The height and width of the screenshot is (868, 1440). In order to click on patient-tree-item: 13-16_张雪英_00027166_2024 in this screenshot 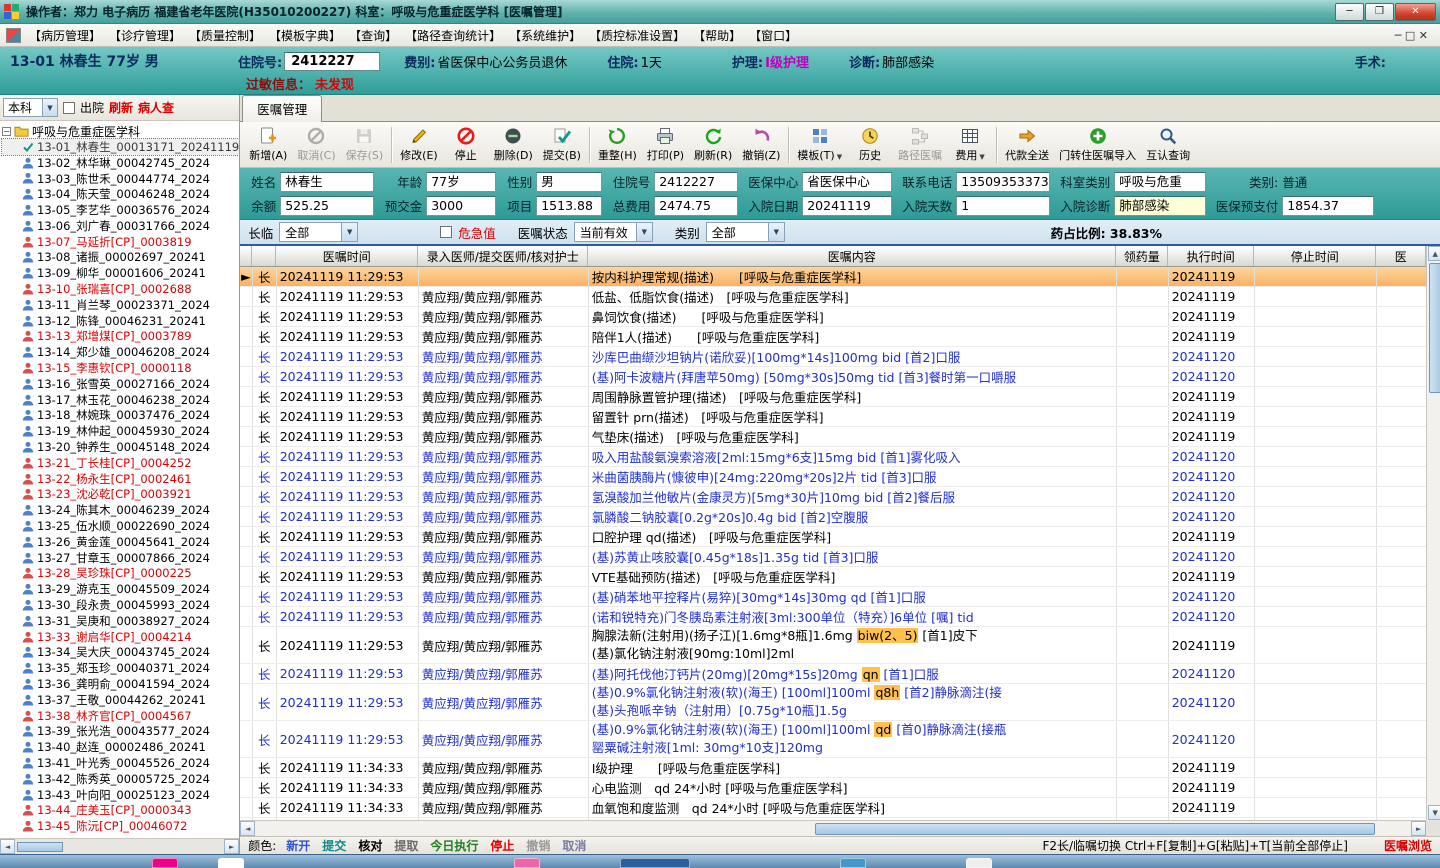, I will do `click(120, 384)`.